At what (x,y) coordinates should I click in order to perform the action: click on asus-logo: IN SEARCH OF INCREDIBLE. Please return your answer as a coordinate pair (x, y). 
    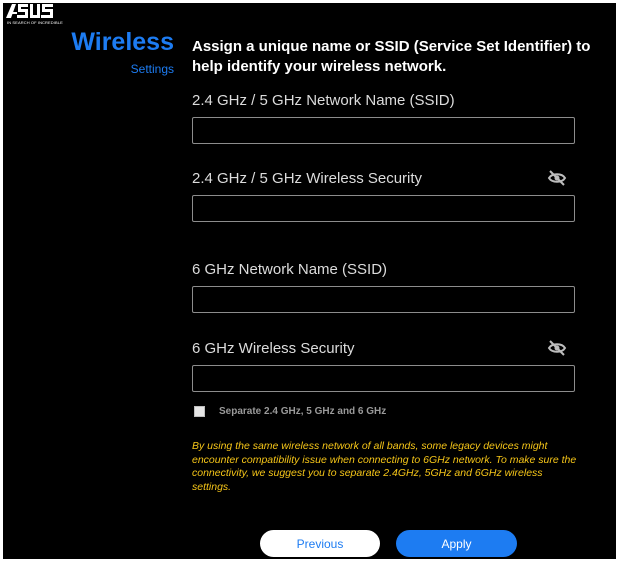
    Looking at the image, I should click on (34, 15).